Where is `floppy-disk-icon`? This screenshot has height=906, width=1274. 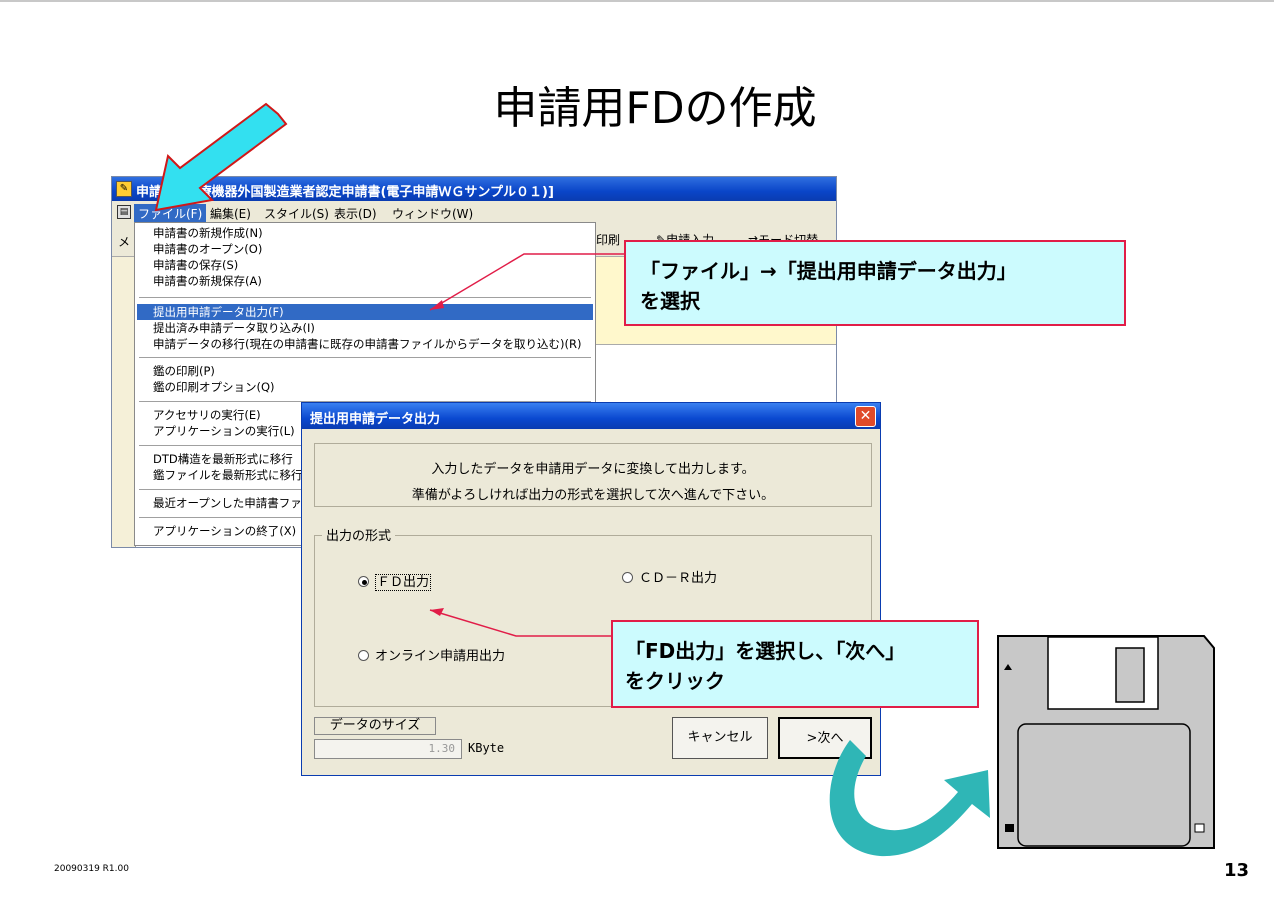 floppy-disk-icon is located at coordinates (1106, 742).